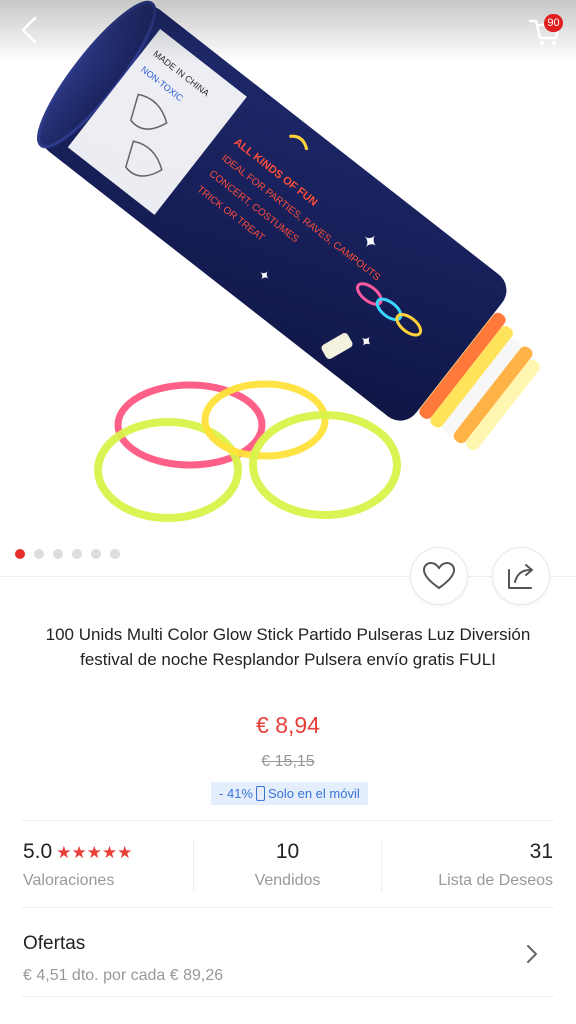 This screenshot has width=576, height=1024. What do you see at coordinates (288, 31) in the screenshot?
I see `top-bar` at bounding box center [288, 31].